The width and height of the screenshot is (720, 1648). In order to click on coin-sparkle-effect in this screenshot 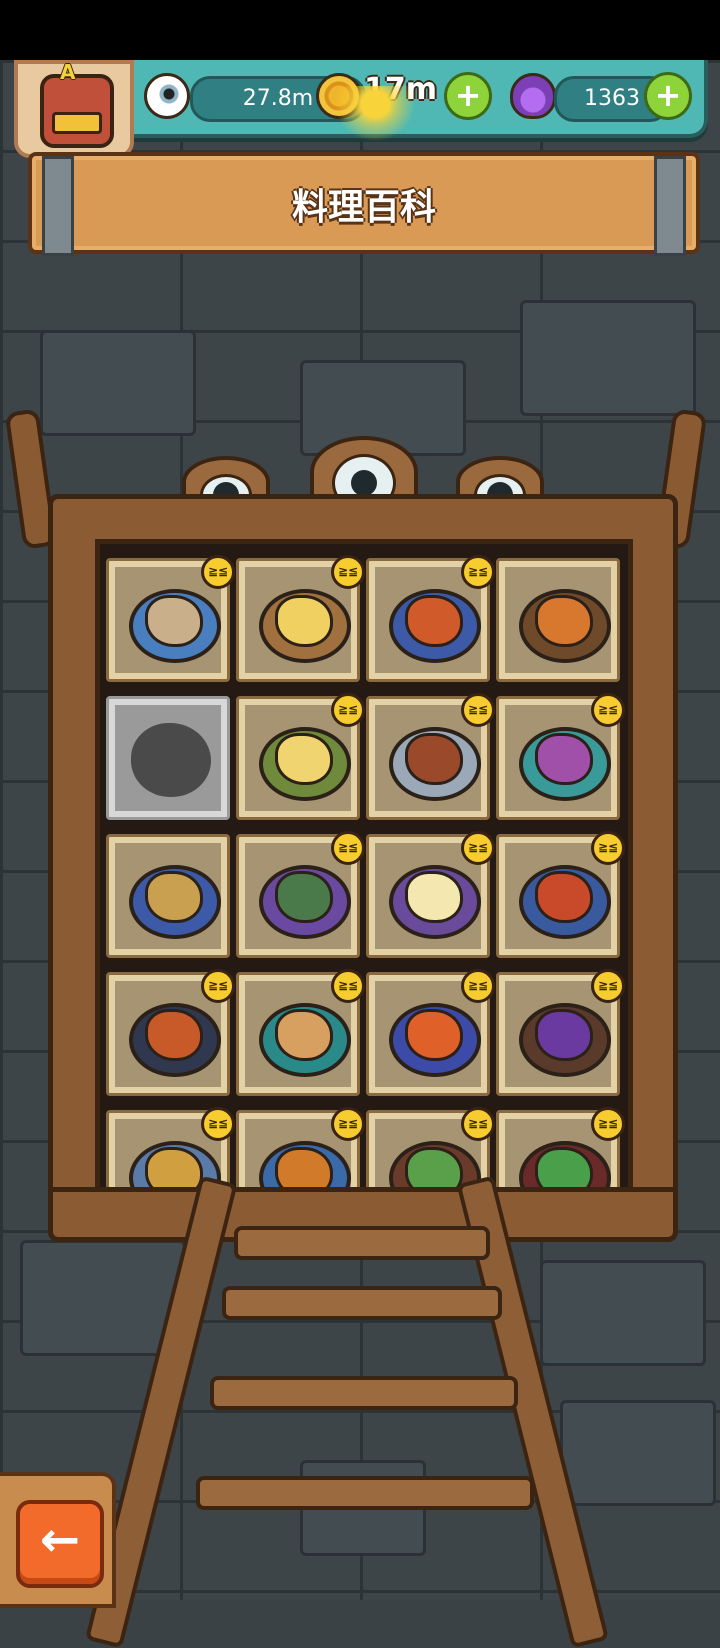, I will do `click(375, 116)`.